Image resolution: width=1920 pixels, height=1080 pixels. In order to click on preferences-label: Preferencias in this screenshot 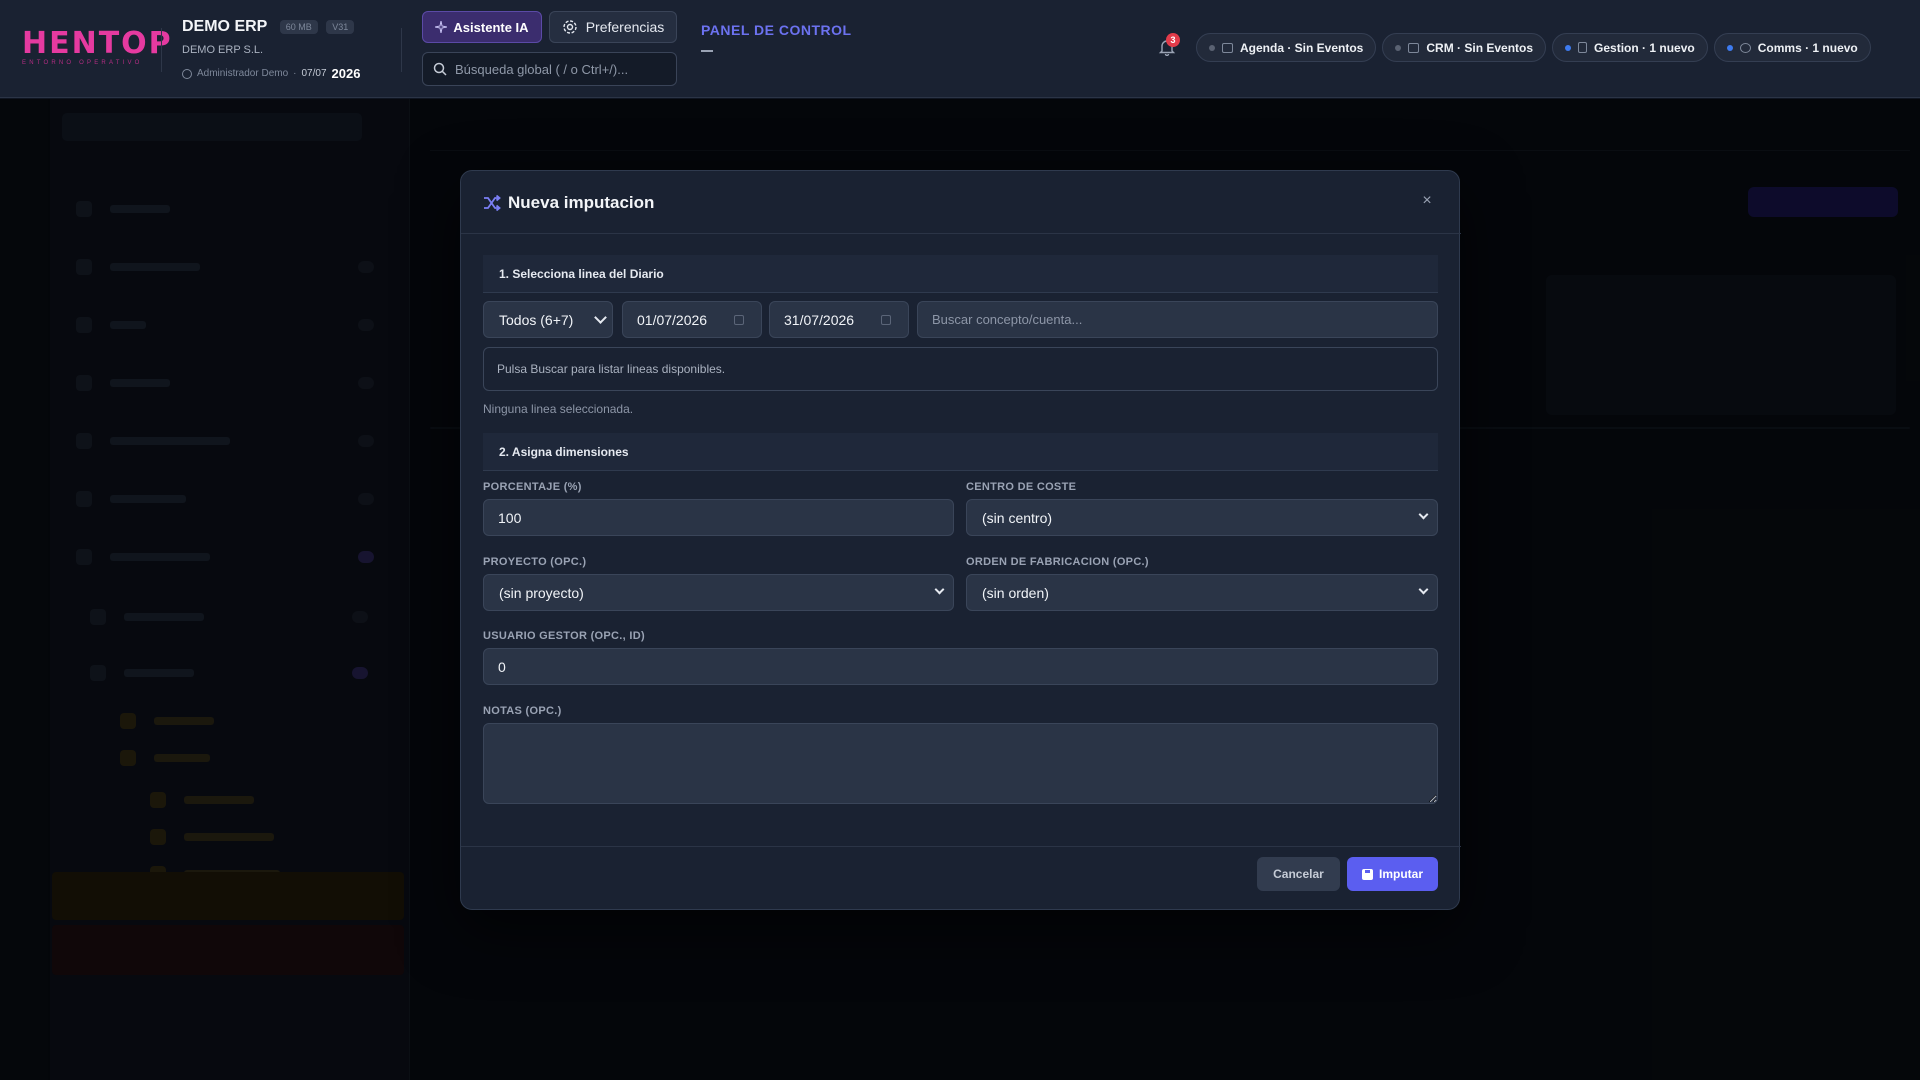, I will do `click(625, 27)`.